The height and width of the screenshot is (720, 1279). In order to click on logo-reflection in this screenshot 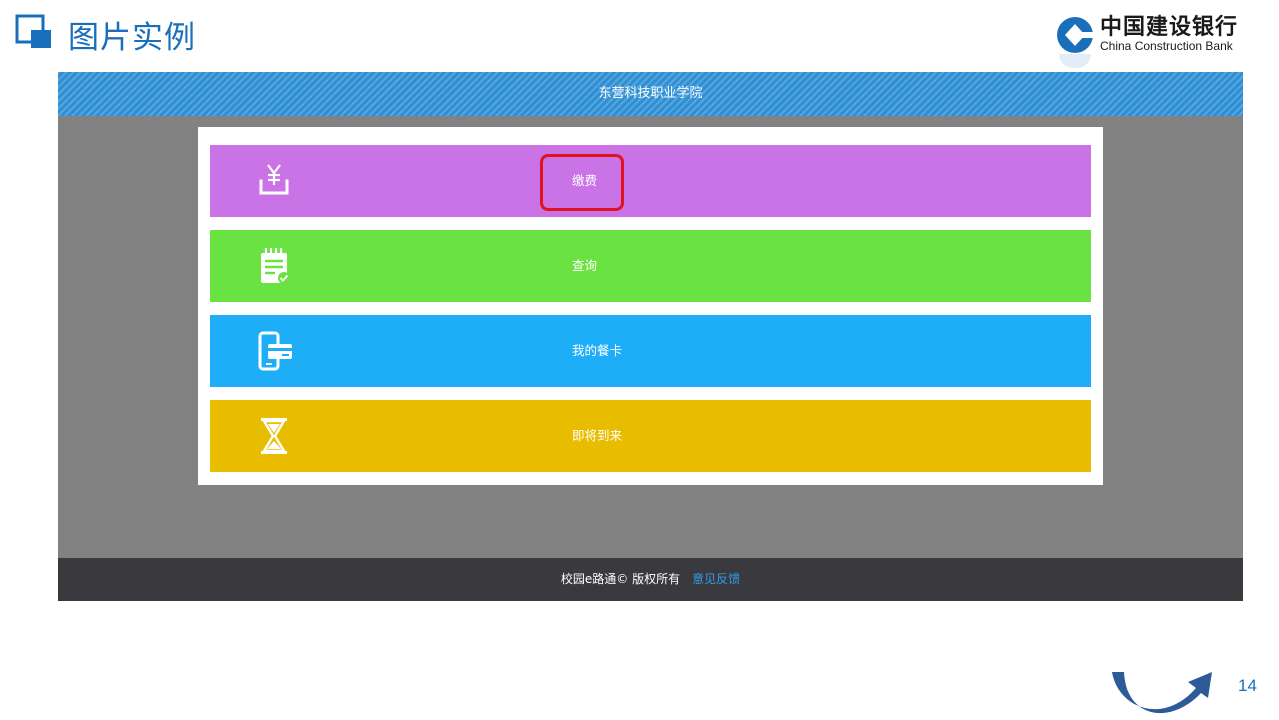, I will do `click(1075, 61)`.